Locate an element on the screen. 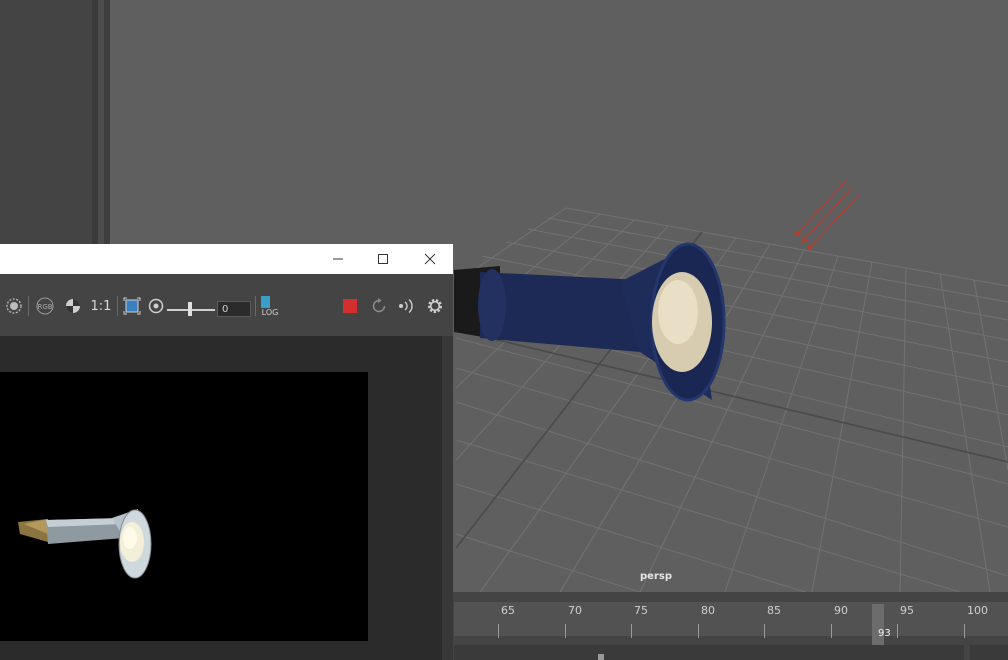 This screenshot has height=660, width=1008. current-frame-label: 93 is located at coordinates (884, 633).